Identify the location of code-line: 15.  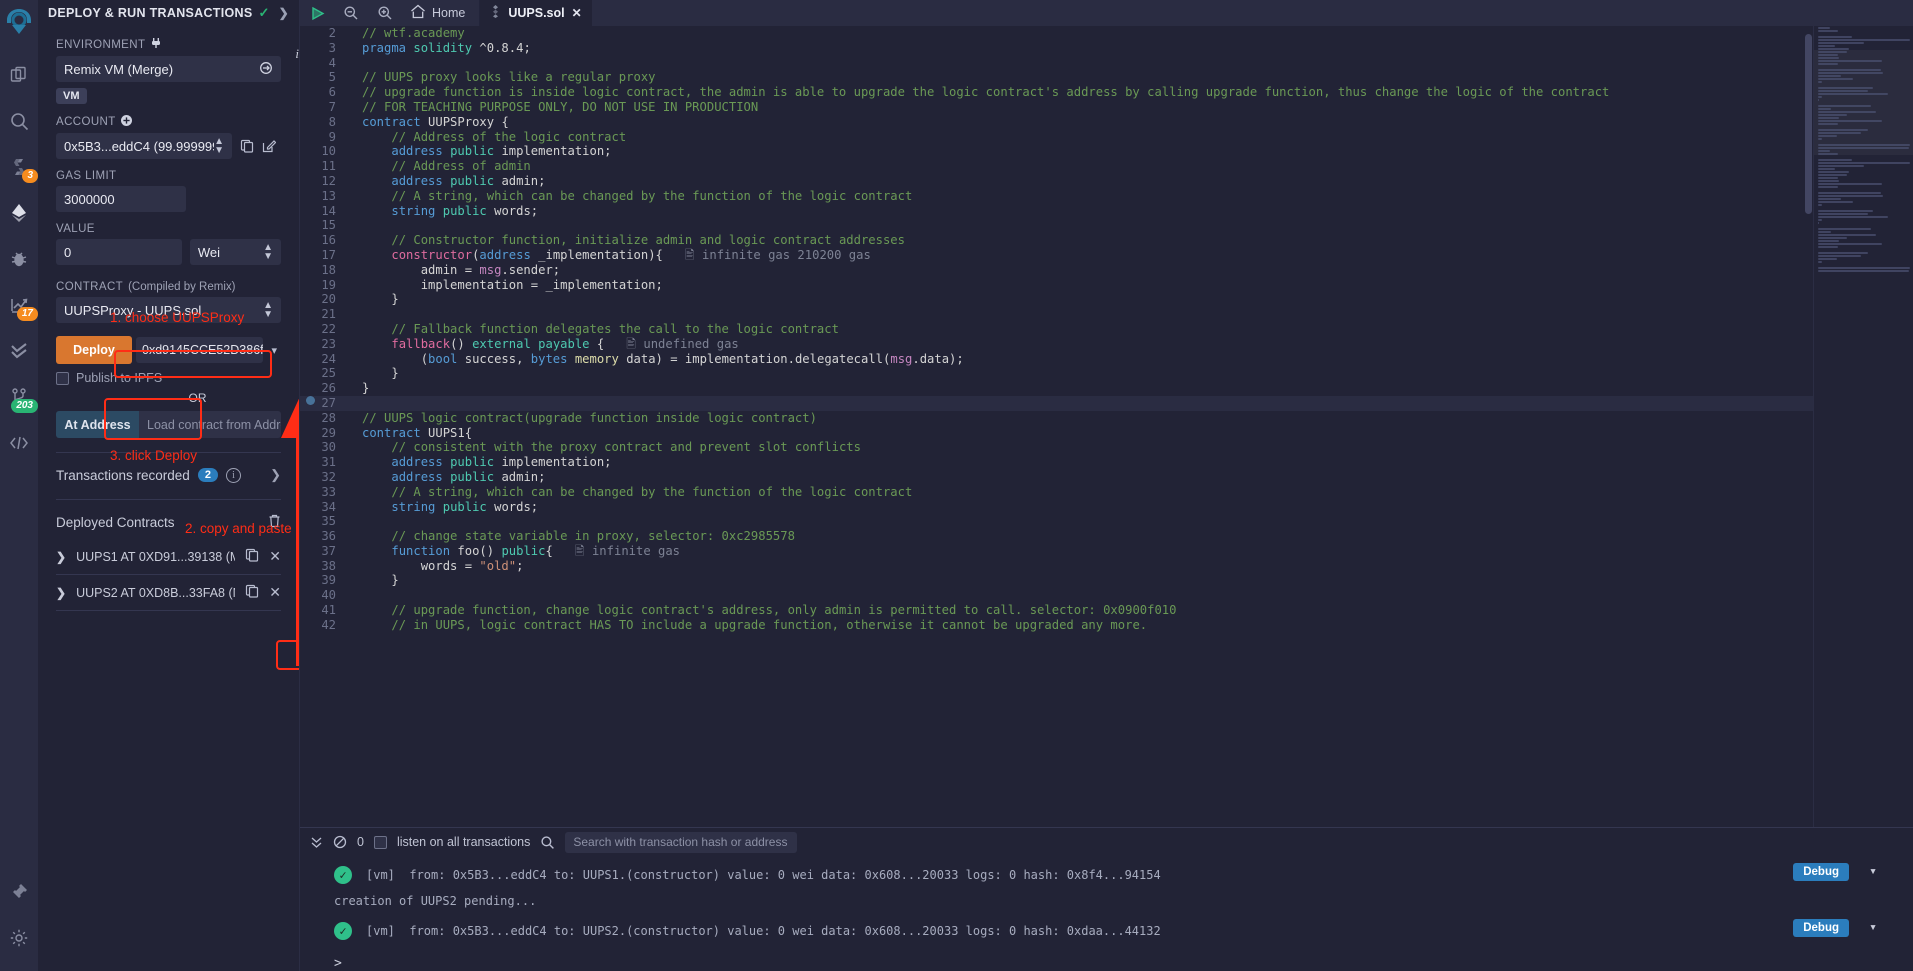
(1056, 225).